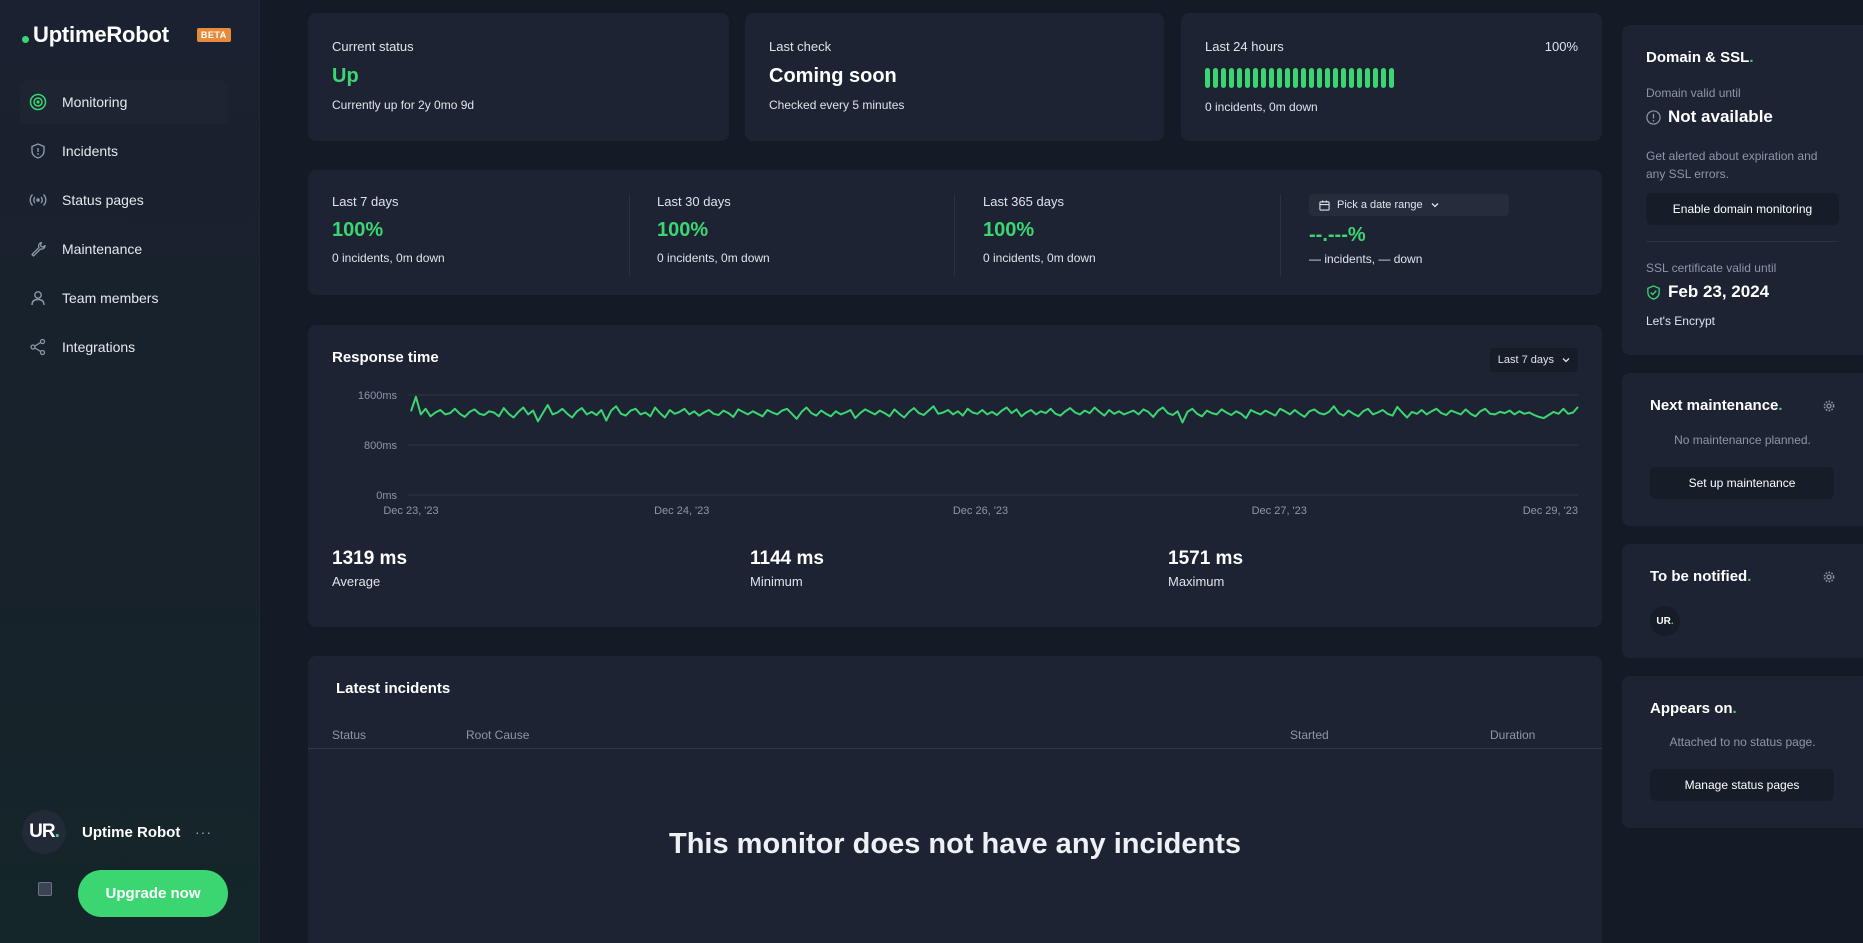  Describe the element at coordinates (994, 409) in the screenshot. I see `response-time-line` at that location.